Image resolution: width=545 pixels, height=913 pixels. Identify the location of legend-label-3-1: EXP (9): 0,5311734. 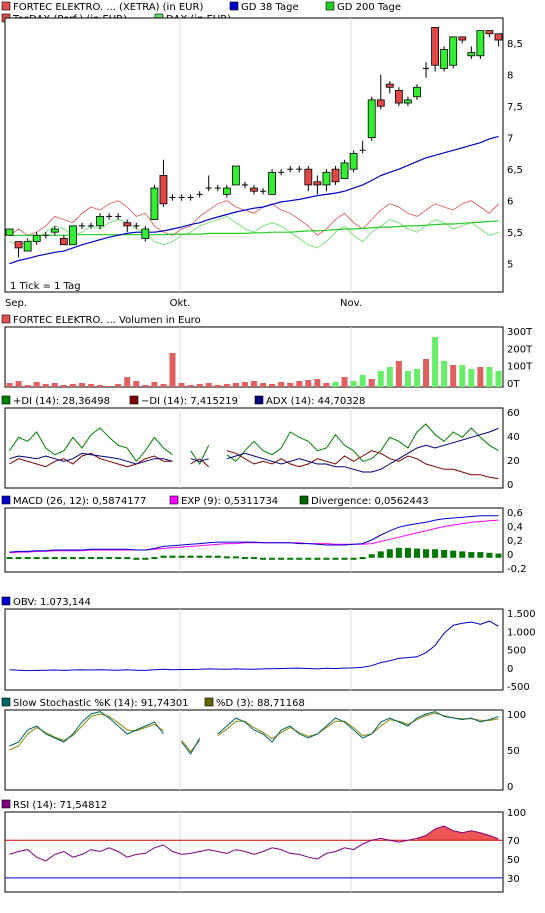
(229, 501).